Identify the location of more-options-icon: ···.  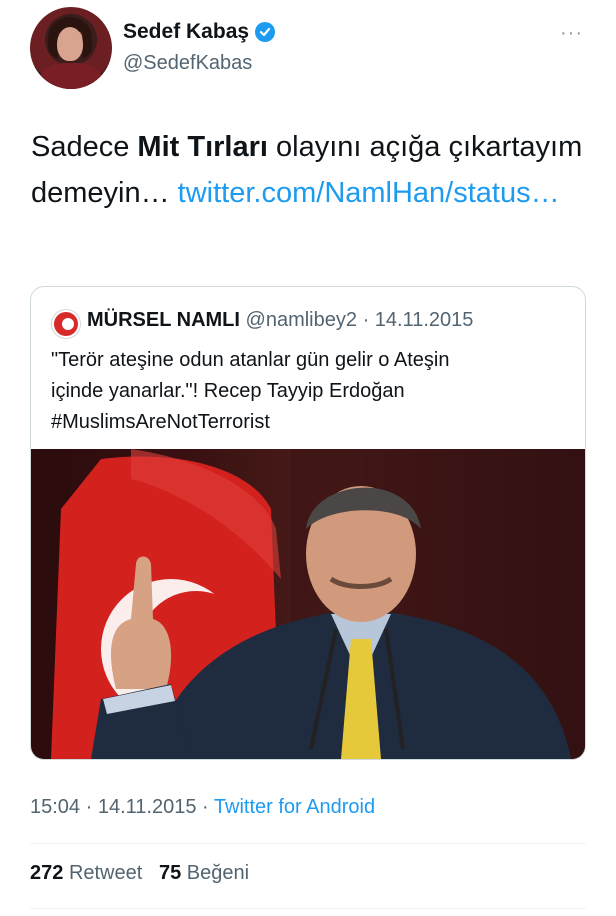
(571, 33).